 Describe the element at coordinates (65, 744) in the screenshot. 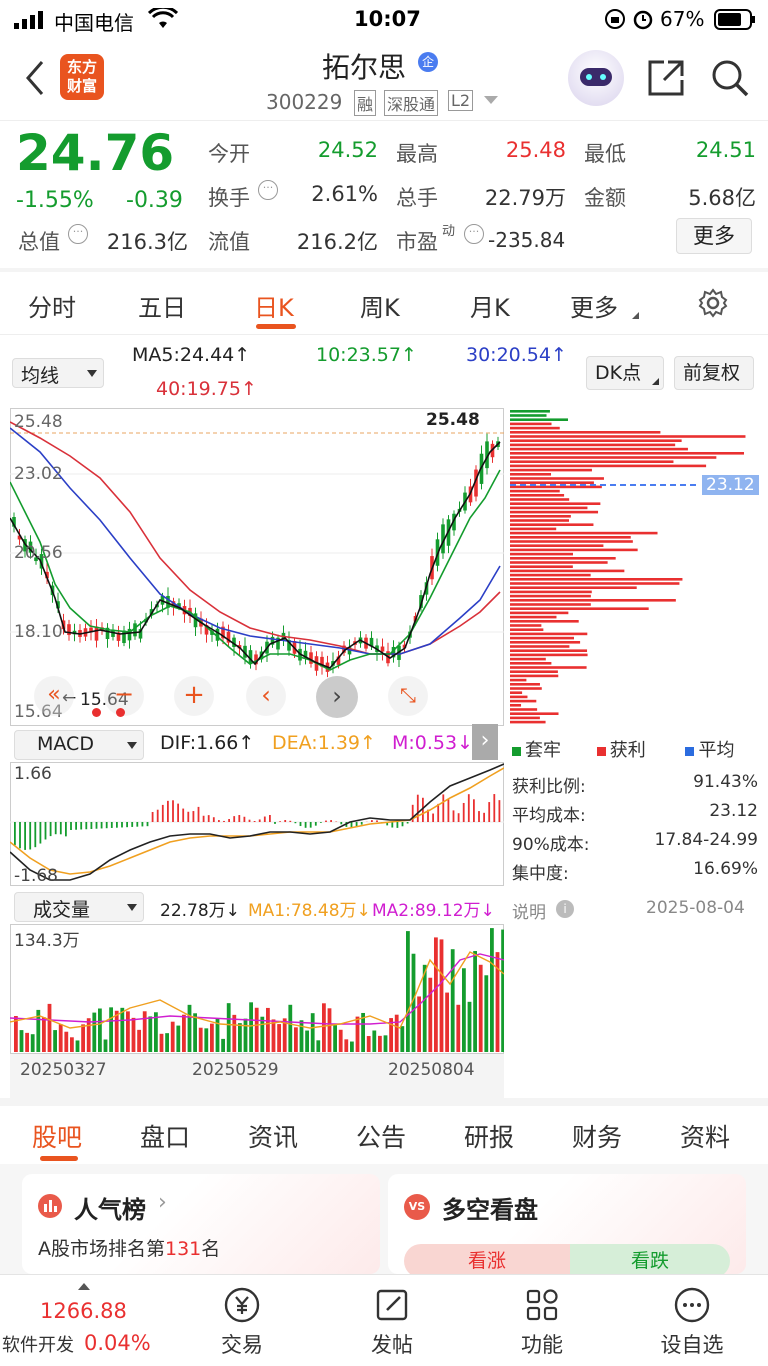

I see `macd-selector-label: MACD` at that location.